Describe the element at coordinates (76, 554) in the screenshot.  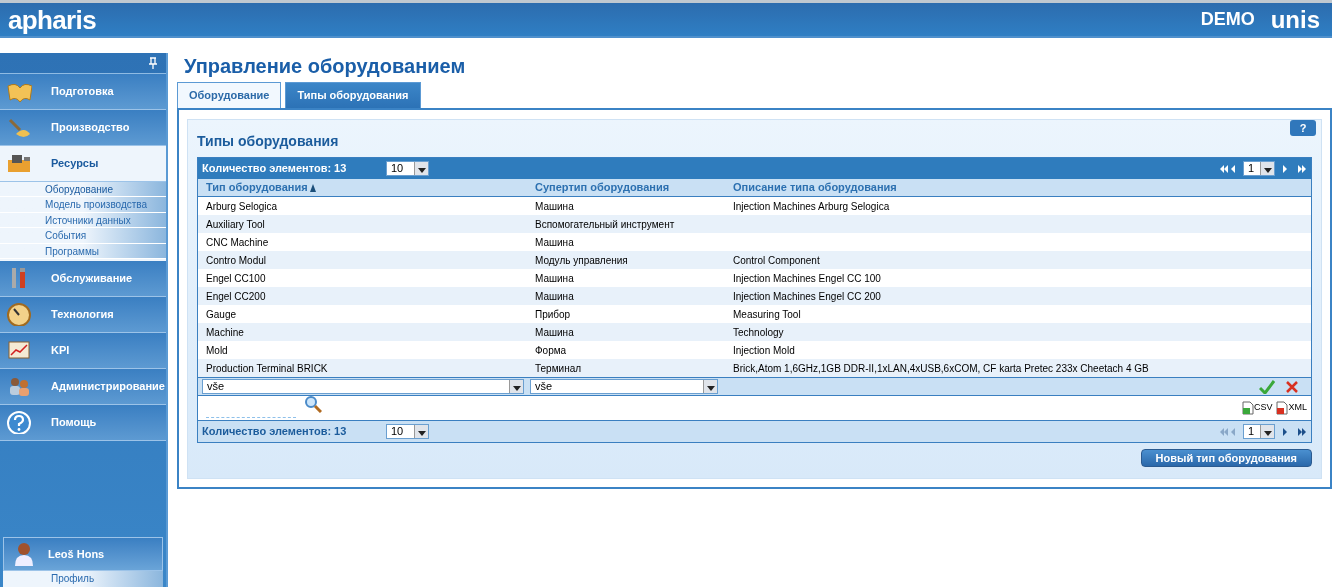
I see `user-name: Leoš Hons` at that location.